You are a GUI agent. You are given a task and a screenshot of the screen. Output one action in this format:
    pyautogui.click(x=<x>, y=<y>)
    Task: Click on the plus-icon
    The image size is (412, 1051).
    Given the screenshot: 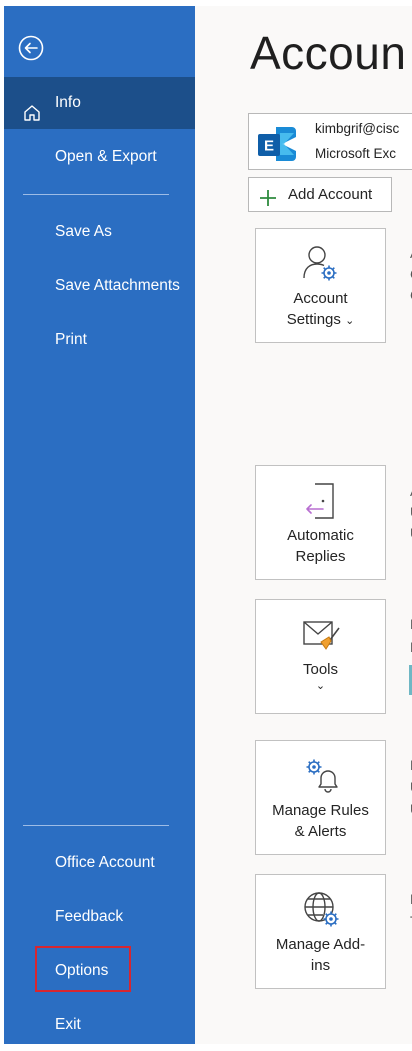 What is the action you would take?
    pyautogui.click(x=268, y=202)
    